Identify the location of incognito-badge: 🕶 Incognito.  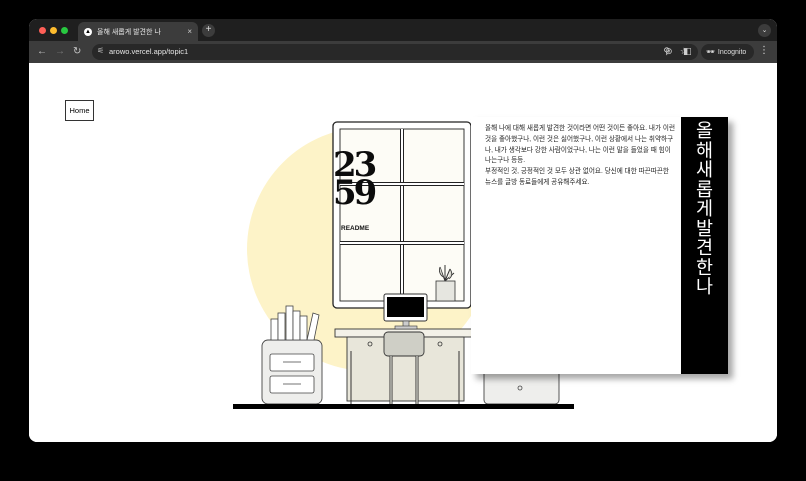
(727, 52).